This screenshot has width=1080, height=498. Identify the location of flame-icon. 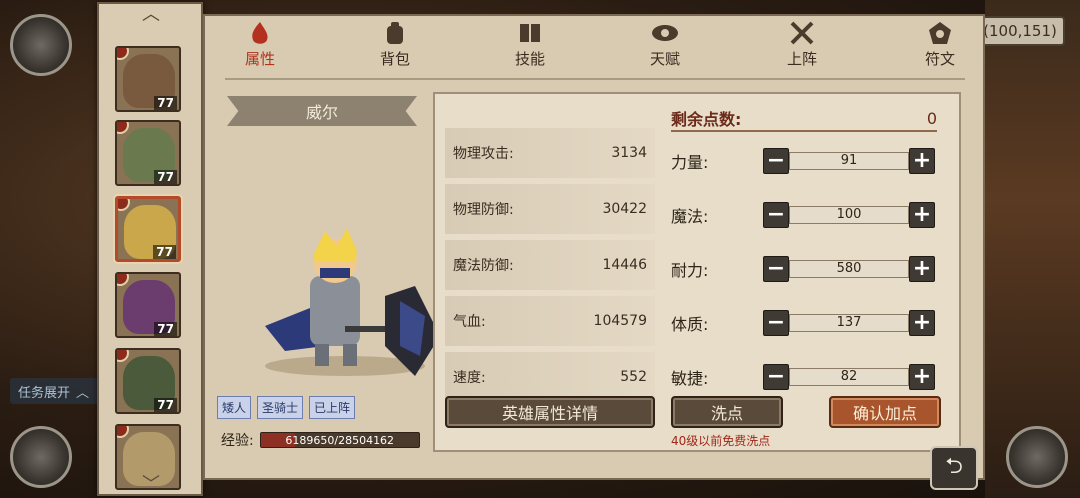
(260, 33).